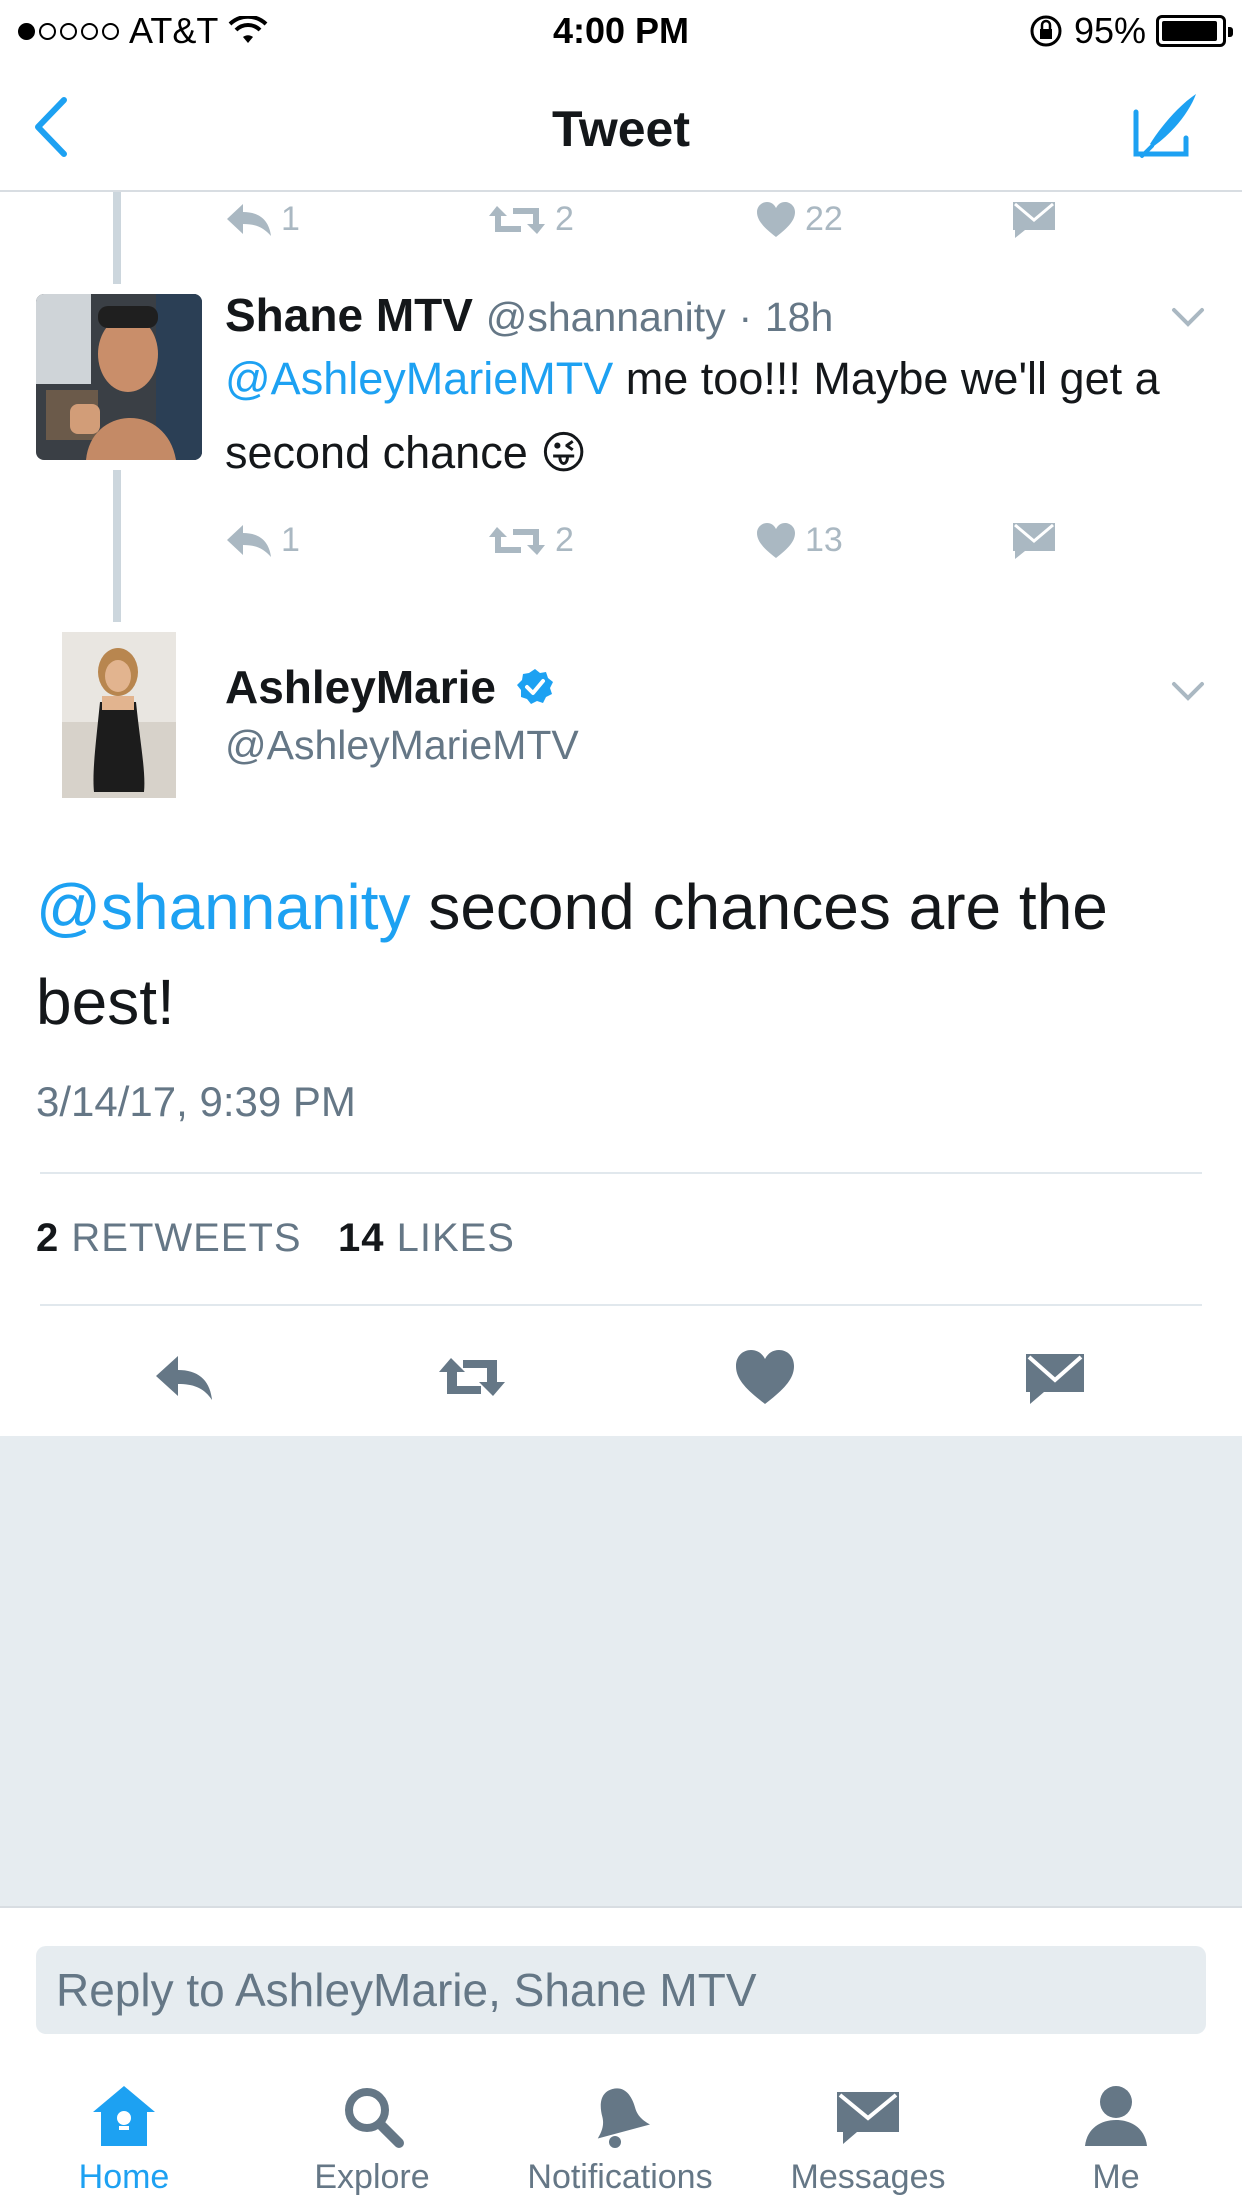 The height and width of the screenshot is (2208, 1242). Describe the element at coordinates (1116, 2177) in the screenshot. I see `tab-label: Me` at that location.